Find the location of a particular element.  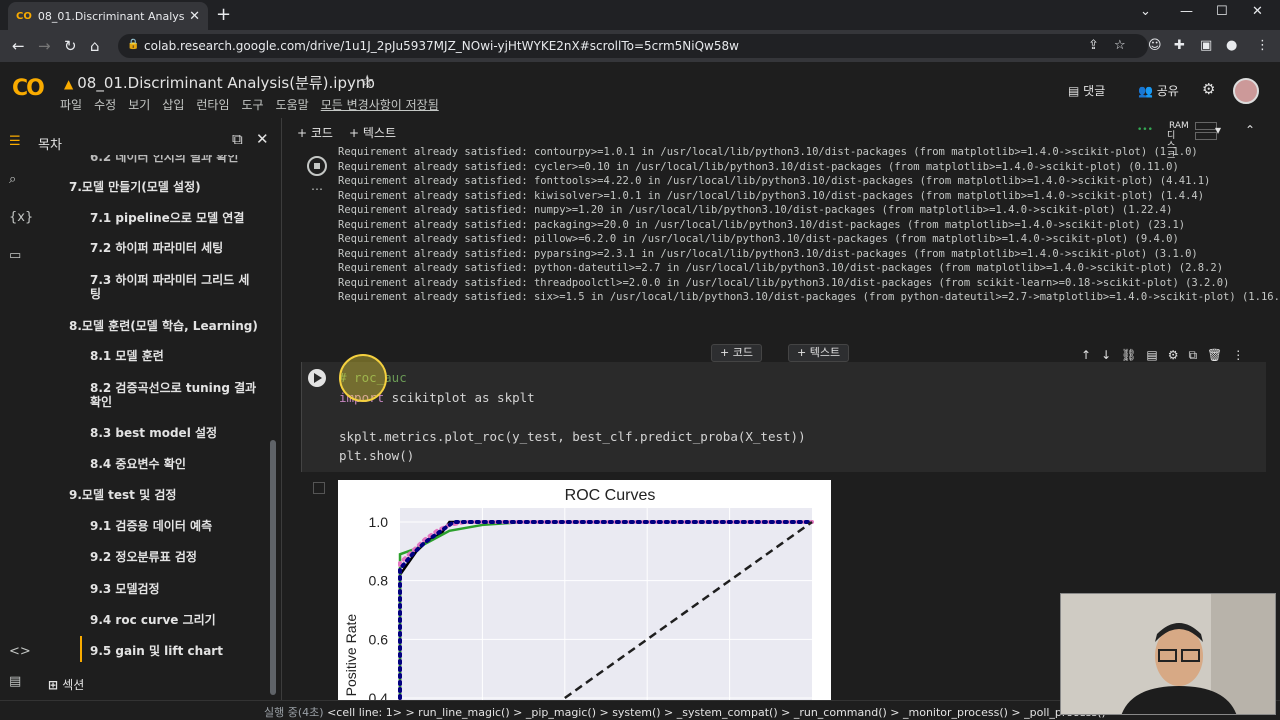

cell-toolbar: ↑ ↓ ⛓ ▤ ⚙ ⧉ 🗑 ⋮ is located at coordinates (1162, 355).